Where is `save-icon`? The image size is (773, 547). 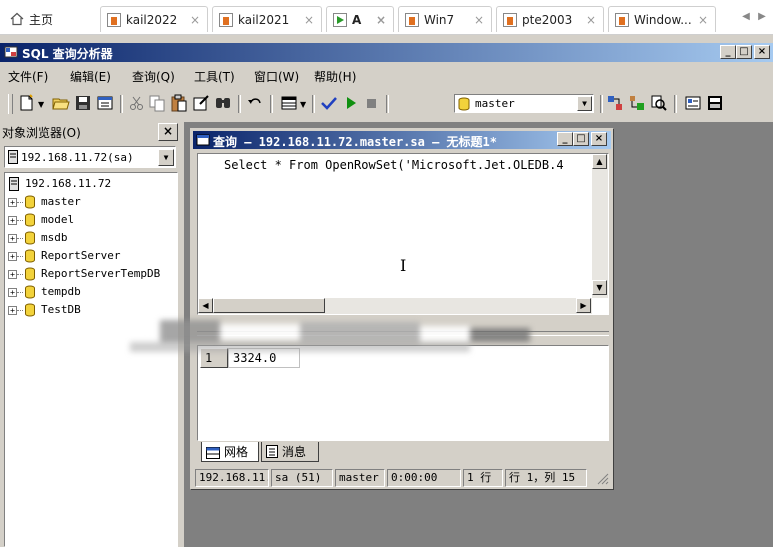
save-icon is located at coordinates (83, 103).